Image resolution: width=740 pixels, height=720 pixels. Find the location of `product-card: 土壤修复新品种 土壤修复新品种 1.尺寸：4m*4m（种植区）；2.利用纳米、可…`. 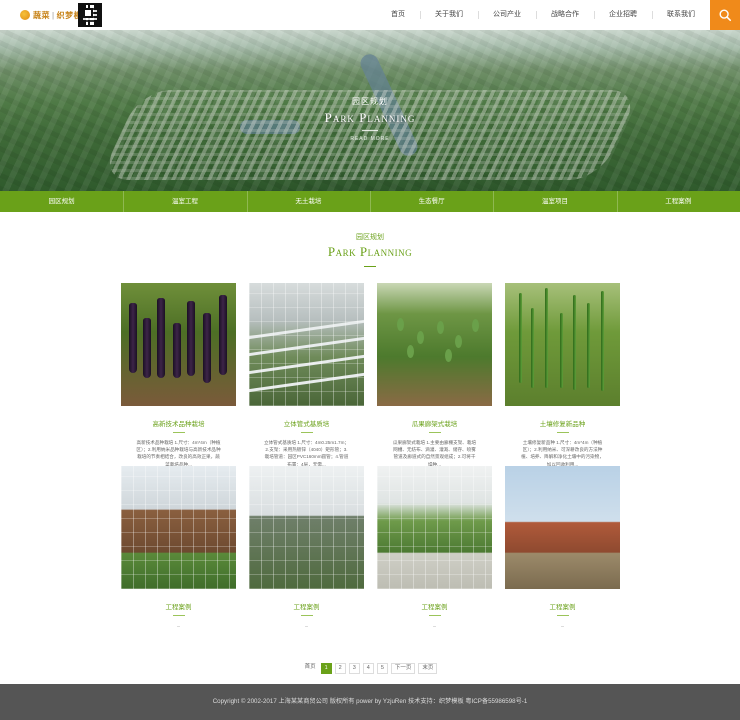

product-card: 土壤修复新品种 土壤修复新品种 1.尺寸：4m*4m（种植区）；2.利用纳米、可… is located at coordinates (562, 375).